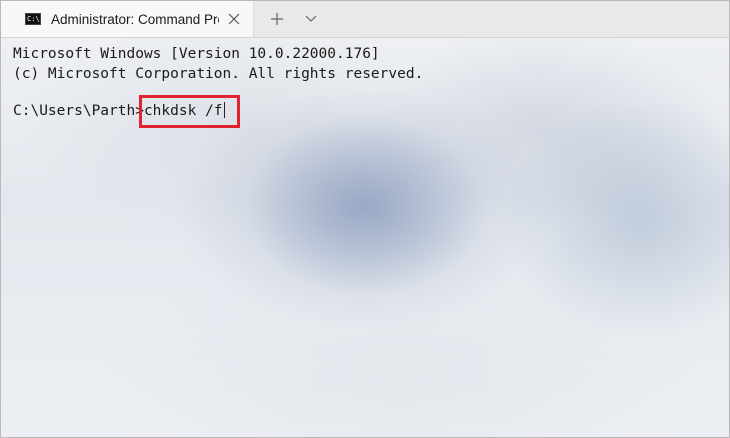 Image resolution: width=730 pixels, height=438 pixels. Describe the element at coordinates (277, 19) in the screenshot. I see `plus-icon` at that location.